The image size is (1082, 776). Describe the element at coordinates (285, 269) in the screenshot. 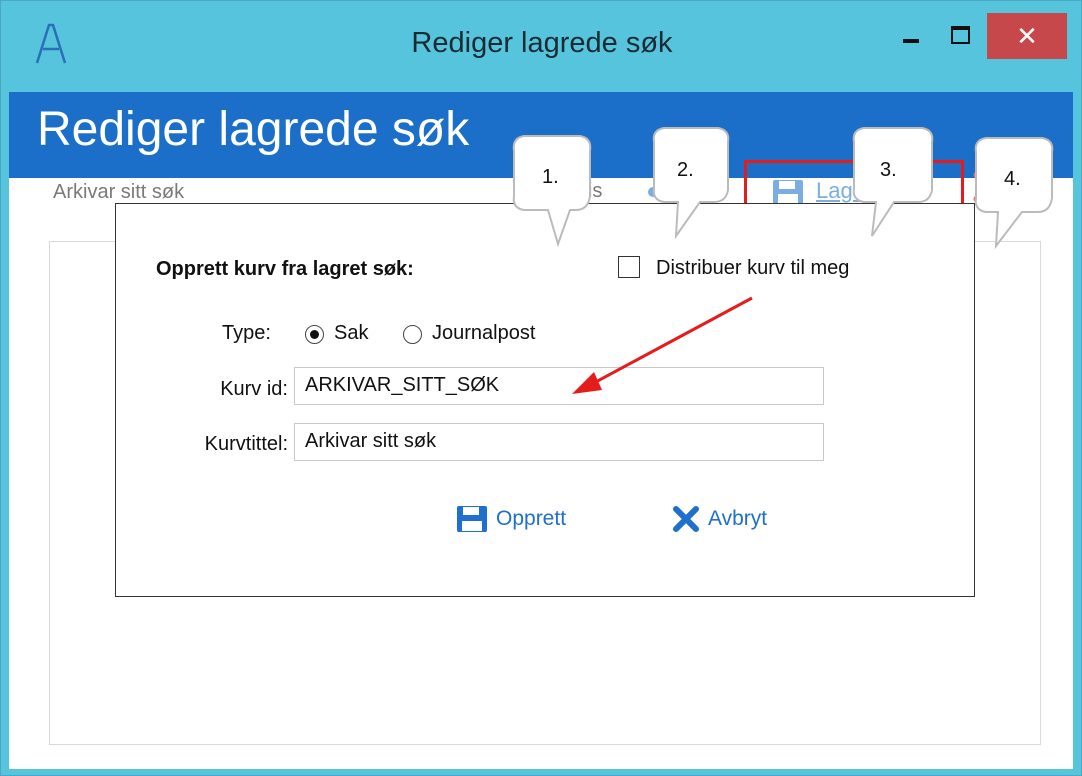

I see `dialog-heading: Opprett kurv fra lagret søk:` at that location.